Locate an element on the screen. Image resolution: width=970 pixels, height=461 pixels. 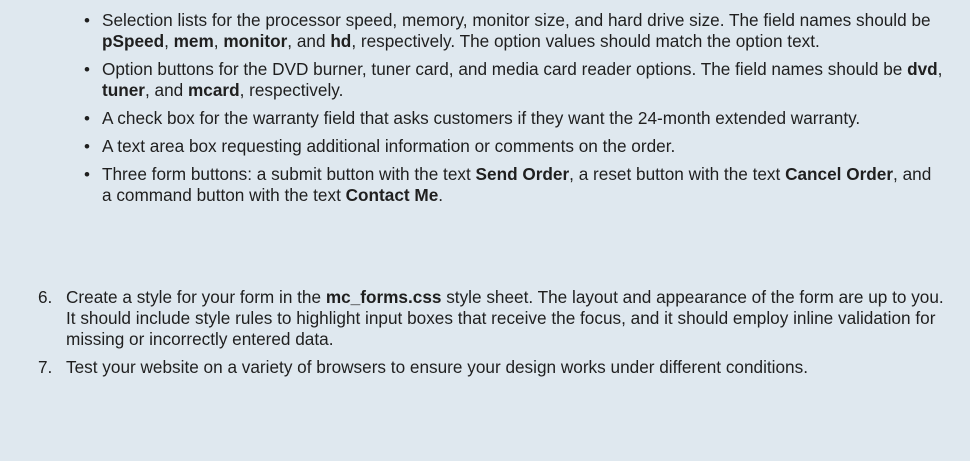
step-number: 7. is located at coordinates (45, 367).